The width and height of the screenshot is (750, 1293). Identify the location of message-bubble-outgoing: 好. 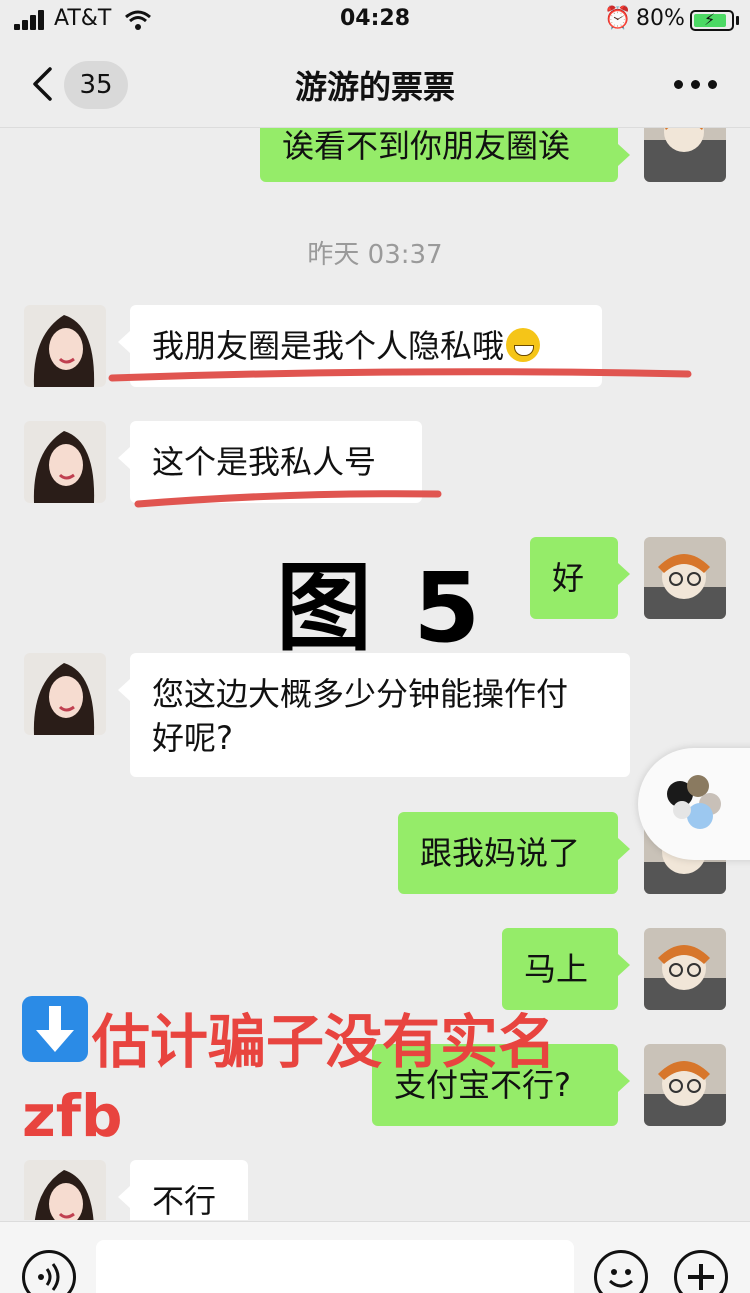
(580, 578).